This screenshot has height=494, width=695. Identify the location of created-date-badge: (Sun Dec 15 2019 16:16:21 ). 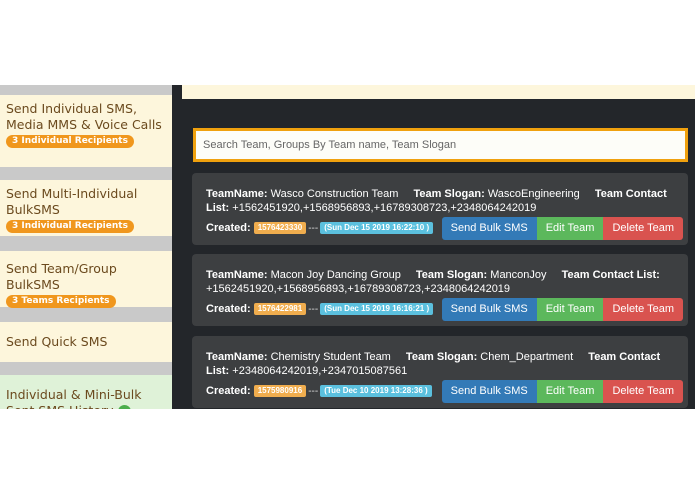
(377, 309).